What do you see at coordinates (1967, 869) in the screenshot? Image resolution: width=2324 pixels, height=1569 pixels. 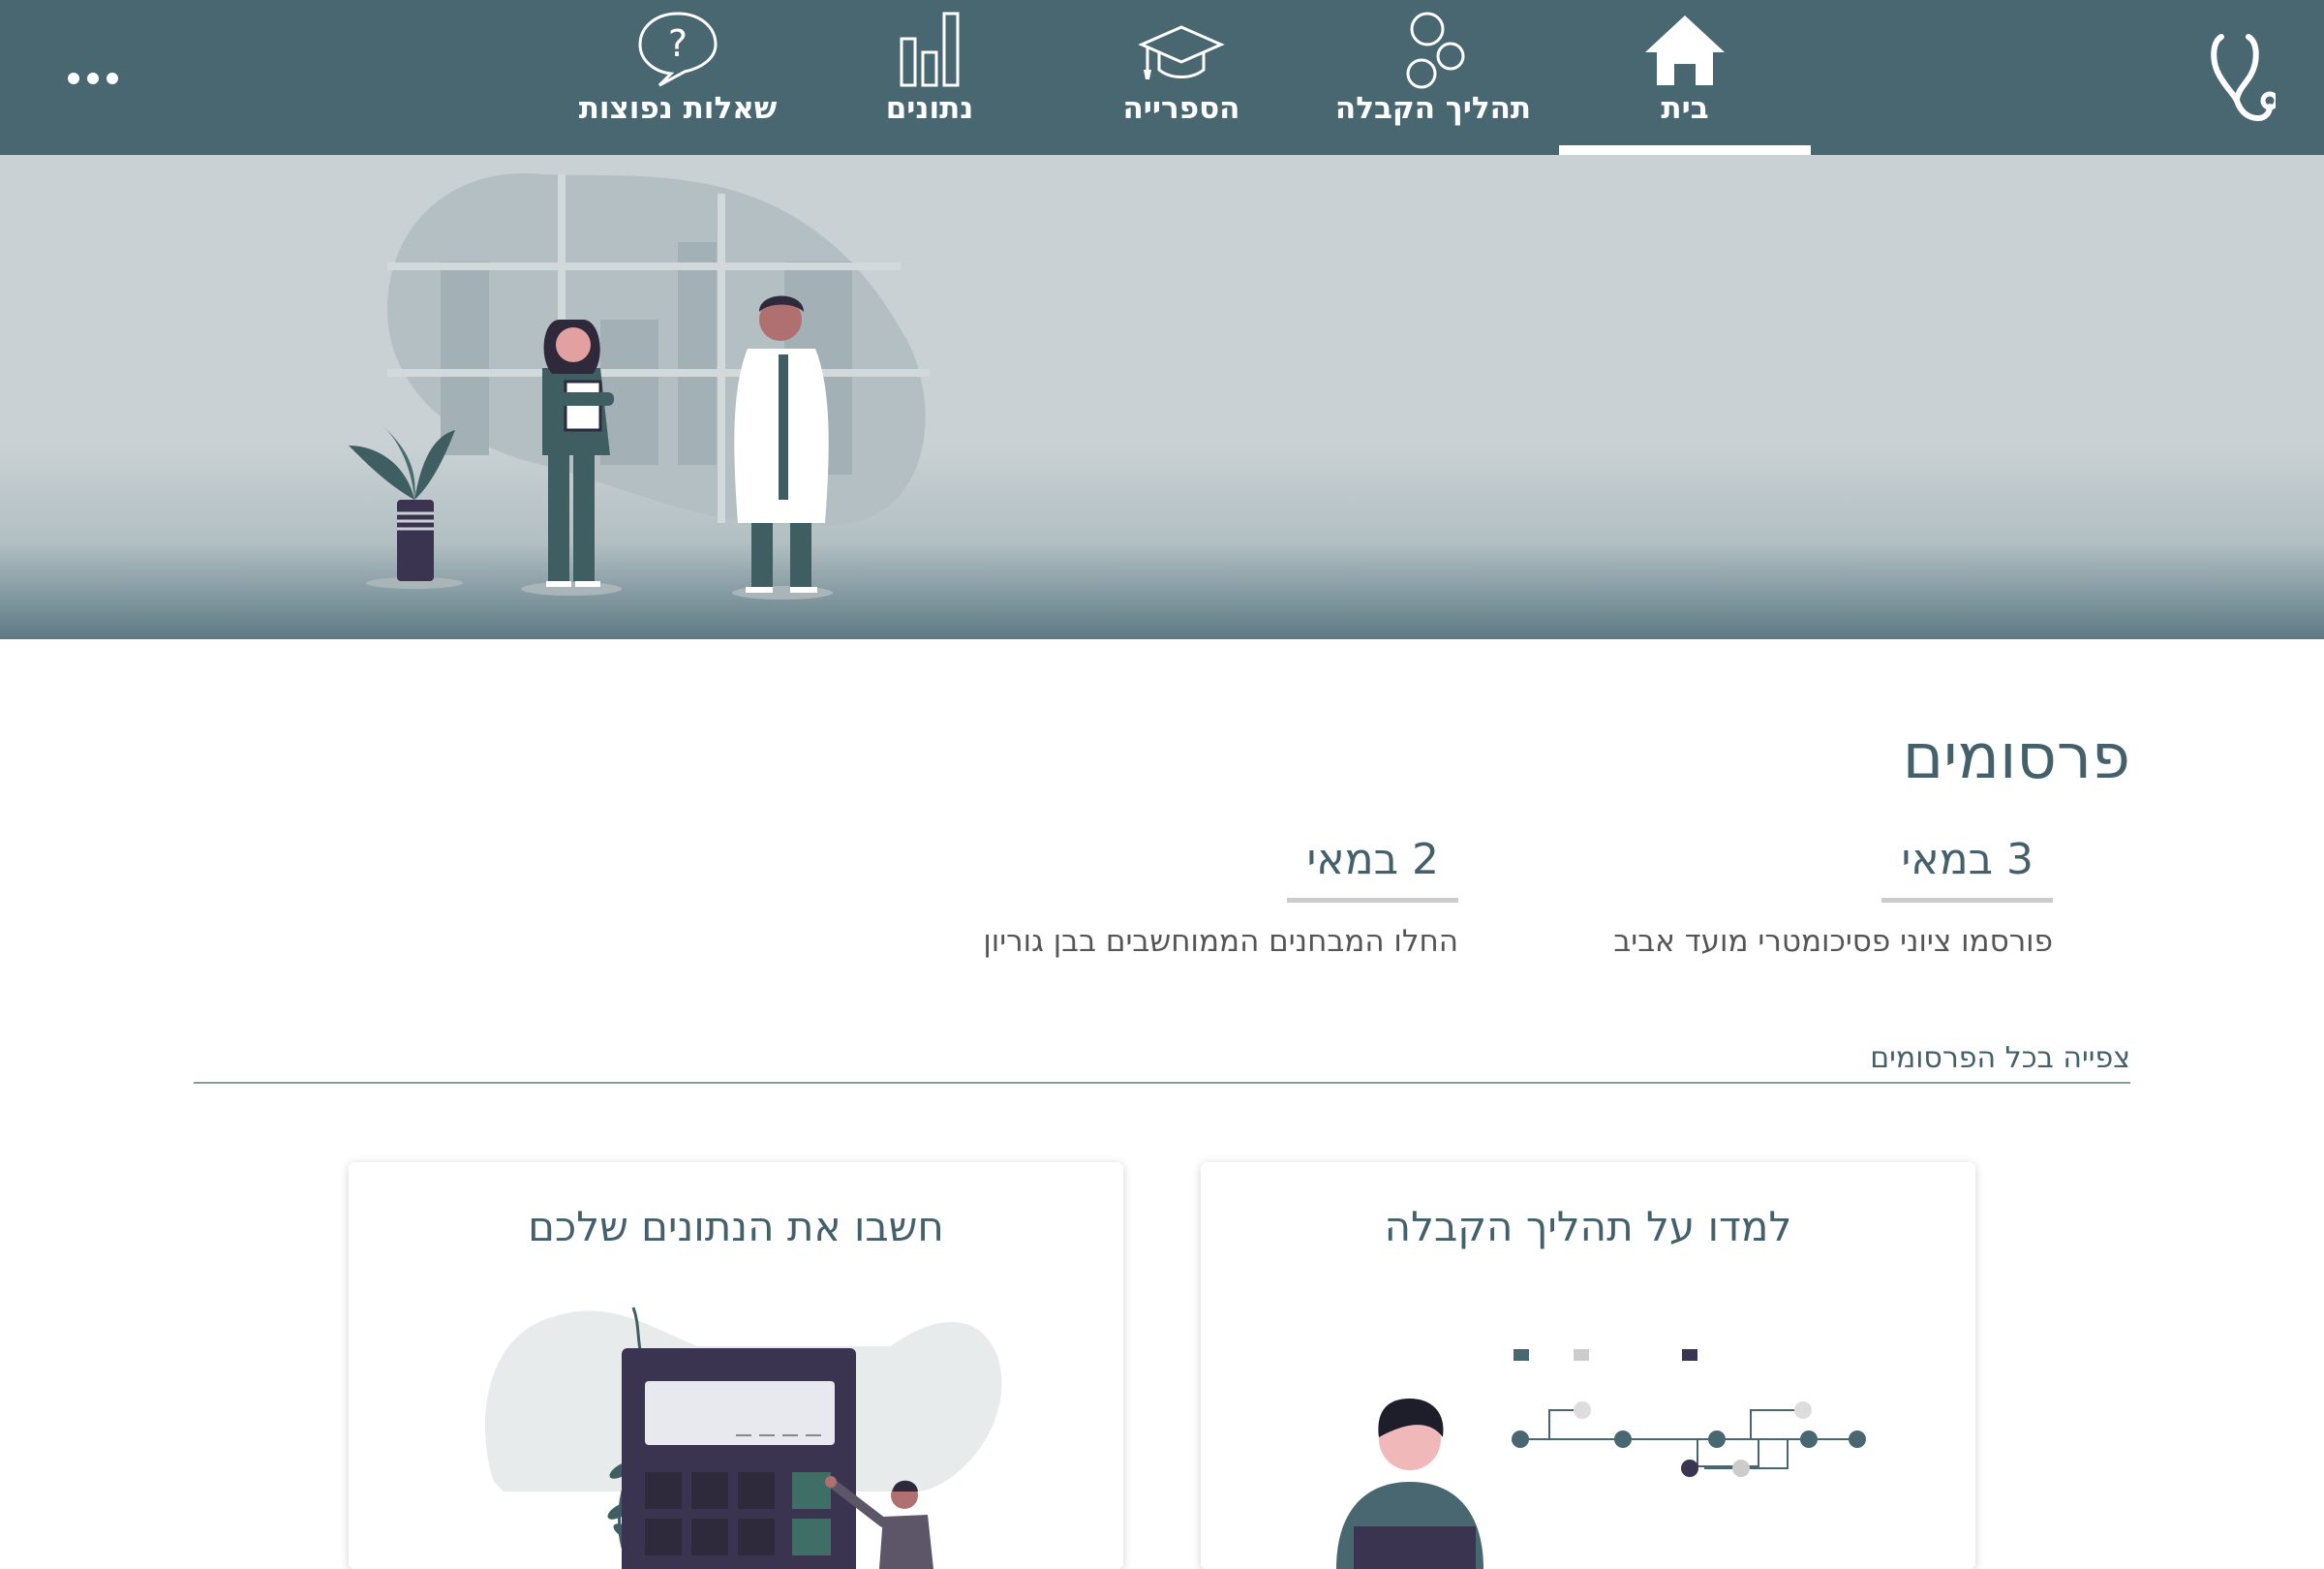 I see `publication-date: 3 במאי` at bounding box center [1967, 869].